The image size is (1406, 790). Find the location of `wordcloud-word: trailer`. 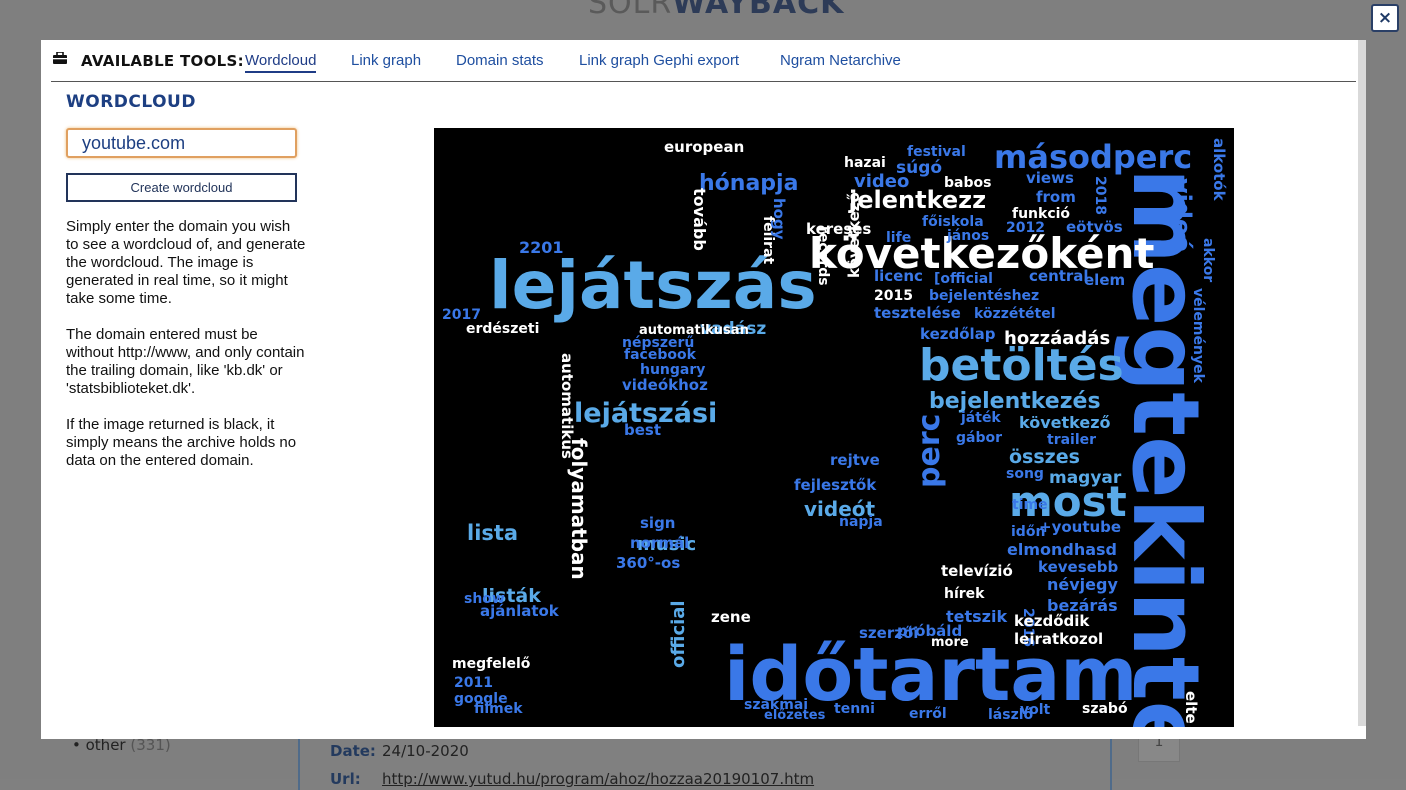

wordcloud-word: trailer is located at coordinates (1071, 440).